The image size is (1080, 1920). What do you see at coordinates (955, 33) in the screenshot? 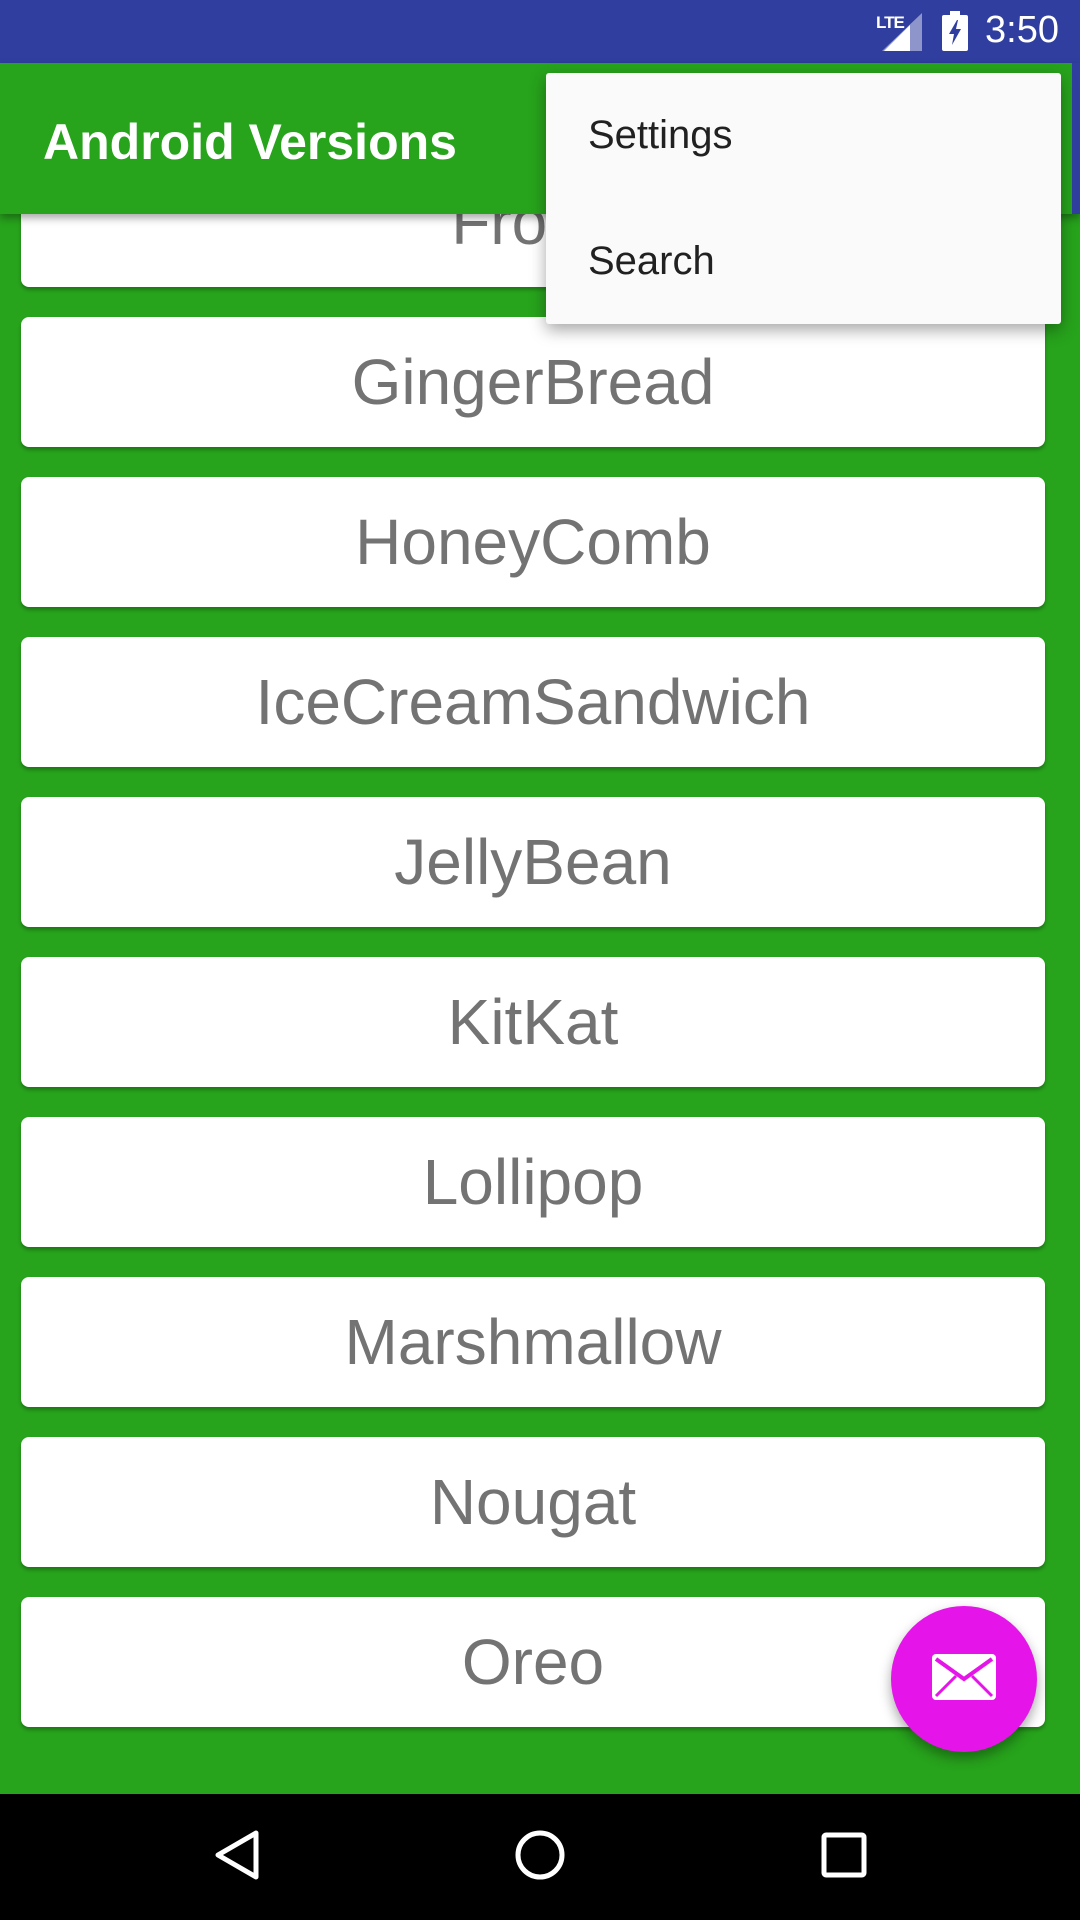
I see `battery-charging-icon` at bounding box center [955, 33].